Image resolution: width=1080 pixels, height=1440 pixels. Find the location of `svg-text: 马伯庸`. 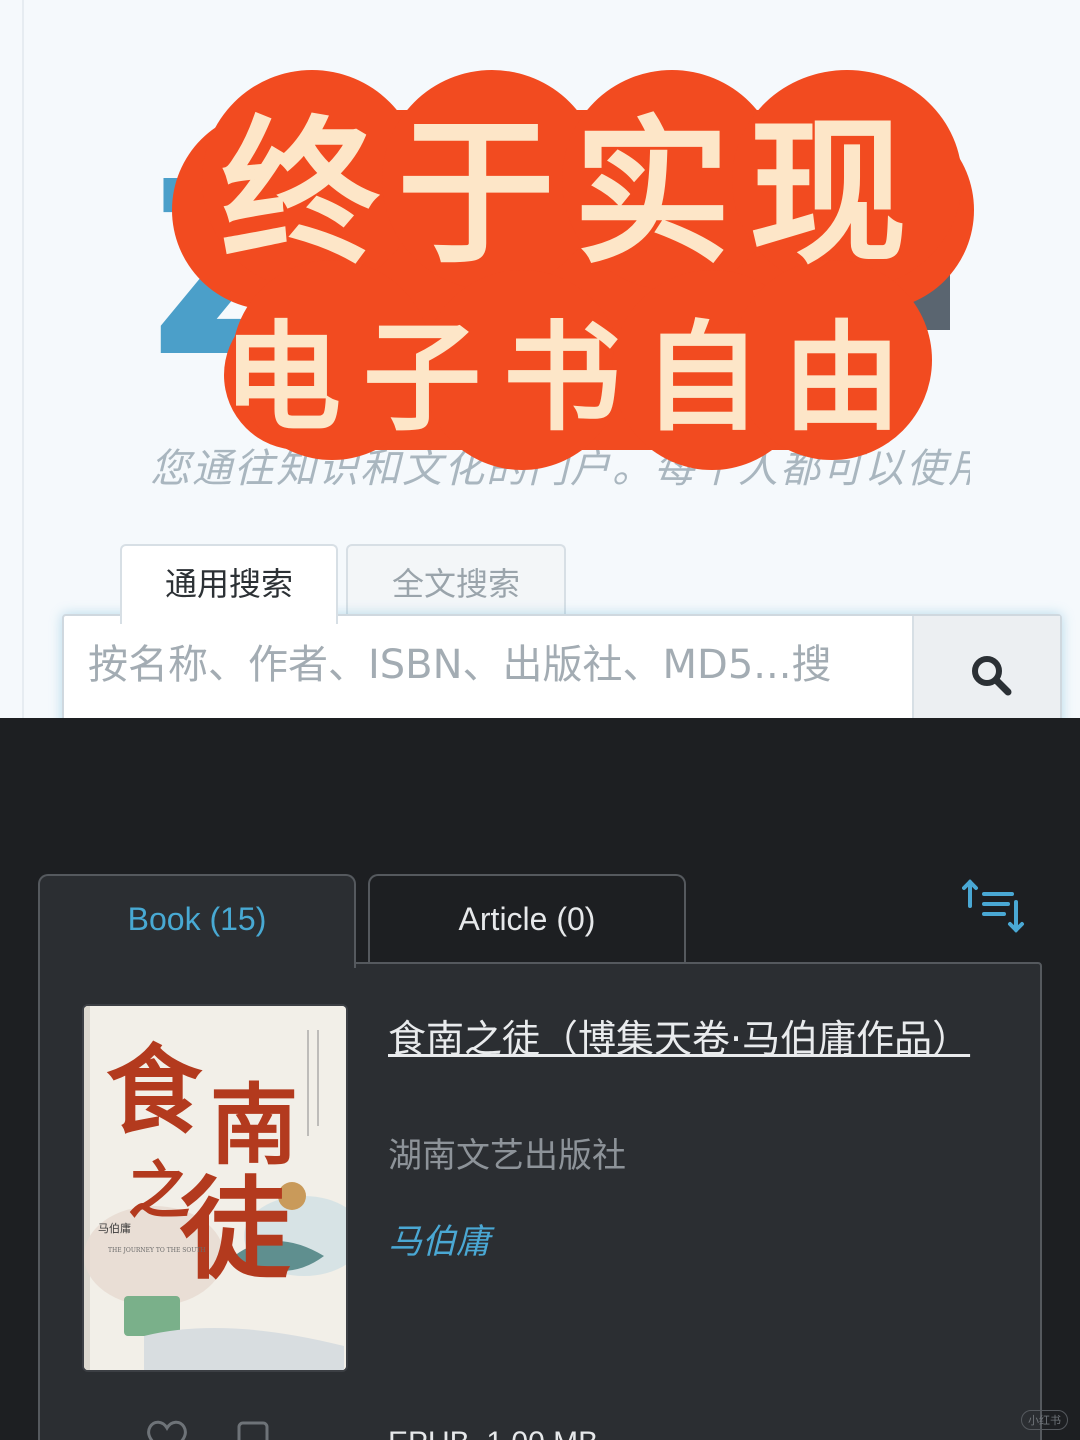

svg-text: 马伯庸 is located at coordinates (114, 1228).